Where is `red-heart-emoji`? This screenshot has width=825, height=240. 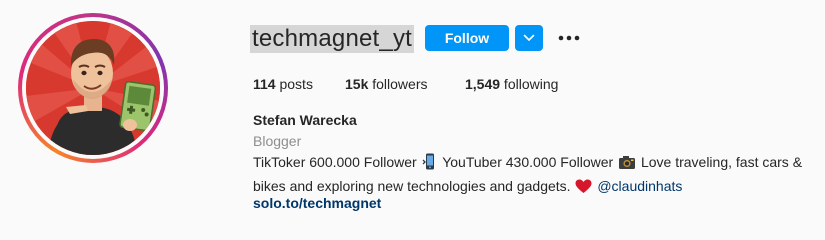
red-heart-emoji is located at coordinates (583, 189).